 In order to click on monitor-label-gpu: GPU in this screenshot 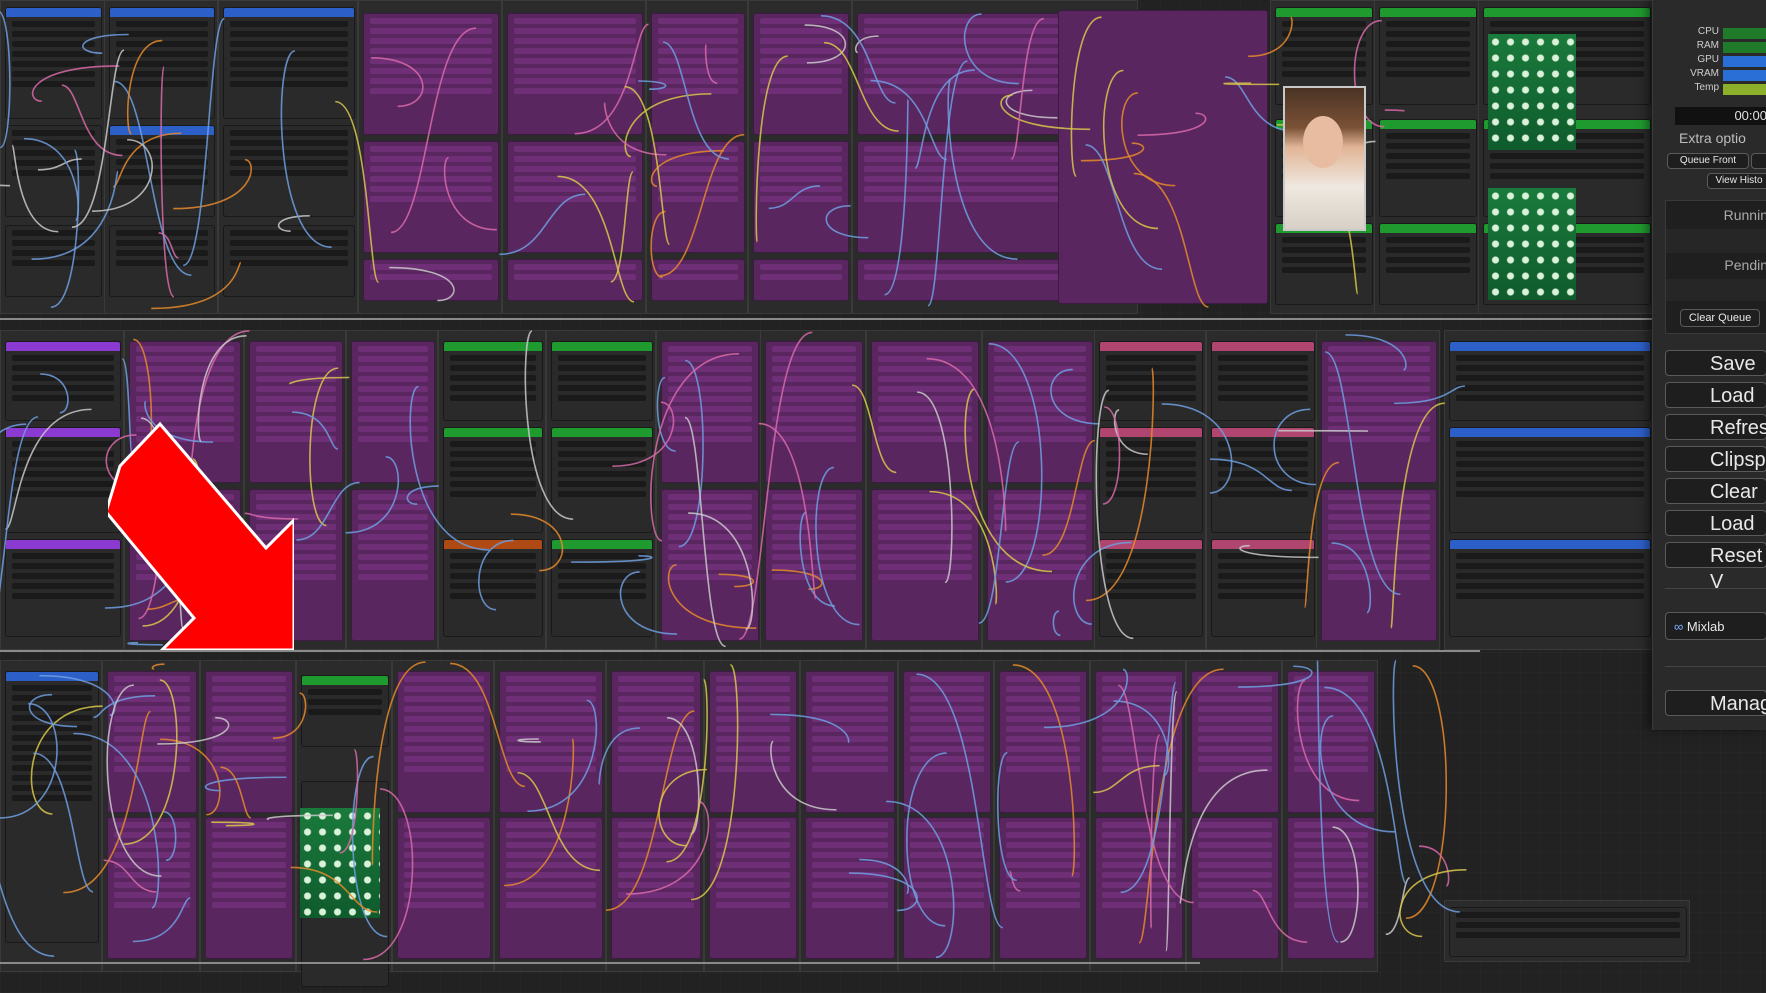, I will do `click(1708, 59)`.